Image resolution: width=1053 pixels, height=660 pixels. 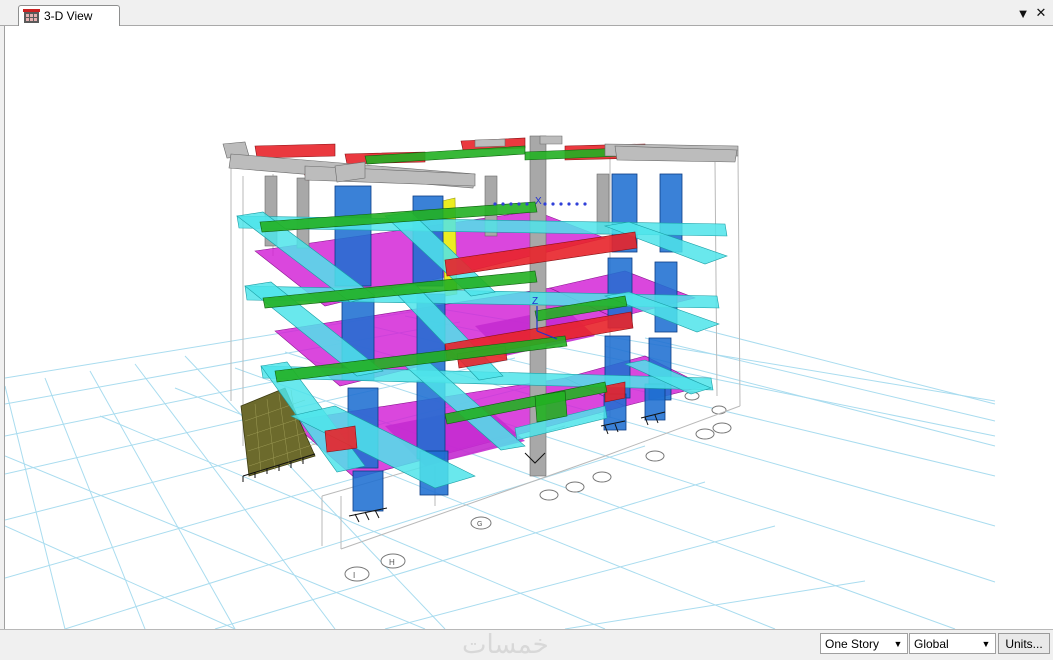 I want to click on axis-x-label: X, so click(x=538, y=201).